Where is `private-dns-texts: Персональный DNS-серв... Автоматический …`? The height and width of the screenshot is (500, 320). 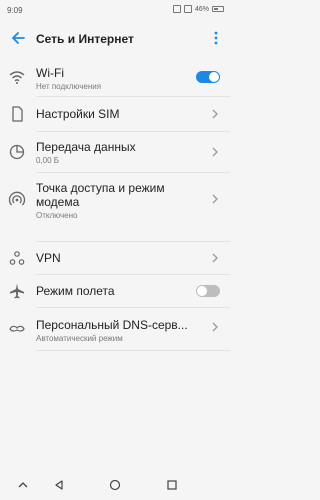
private-dns-texts: Персональный DNS-серв... Автоматический … is located at coordinates (118, 330).